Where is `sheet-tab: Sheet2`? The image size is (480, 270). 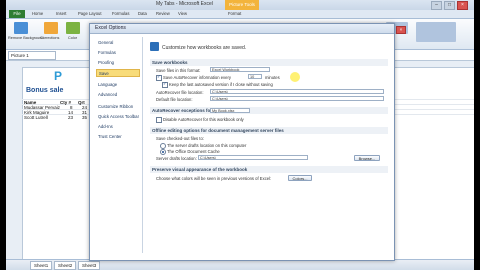
sheet-tab: Sheet2 is located at coordinates (65, 265).